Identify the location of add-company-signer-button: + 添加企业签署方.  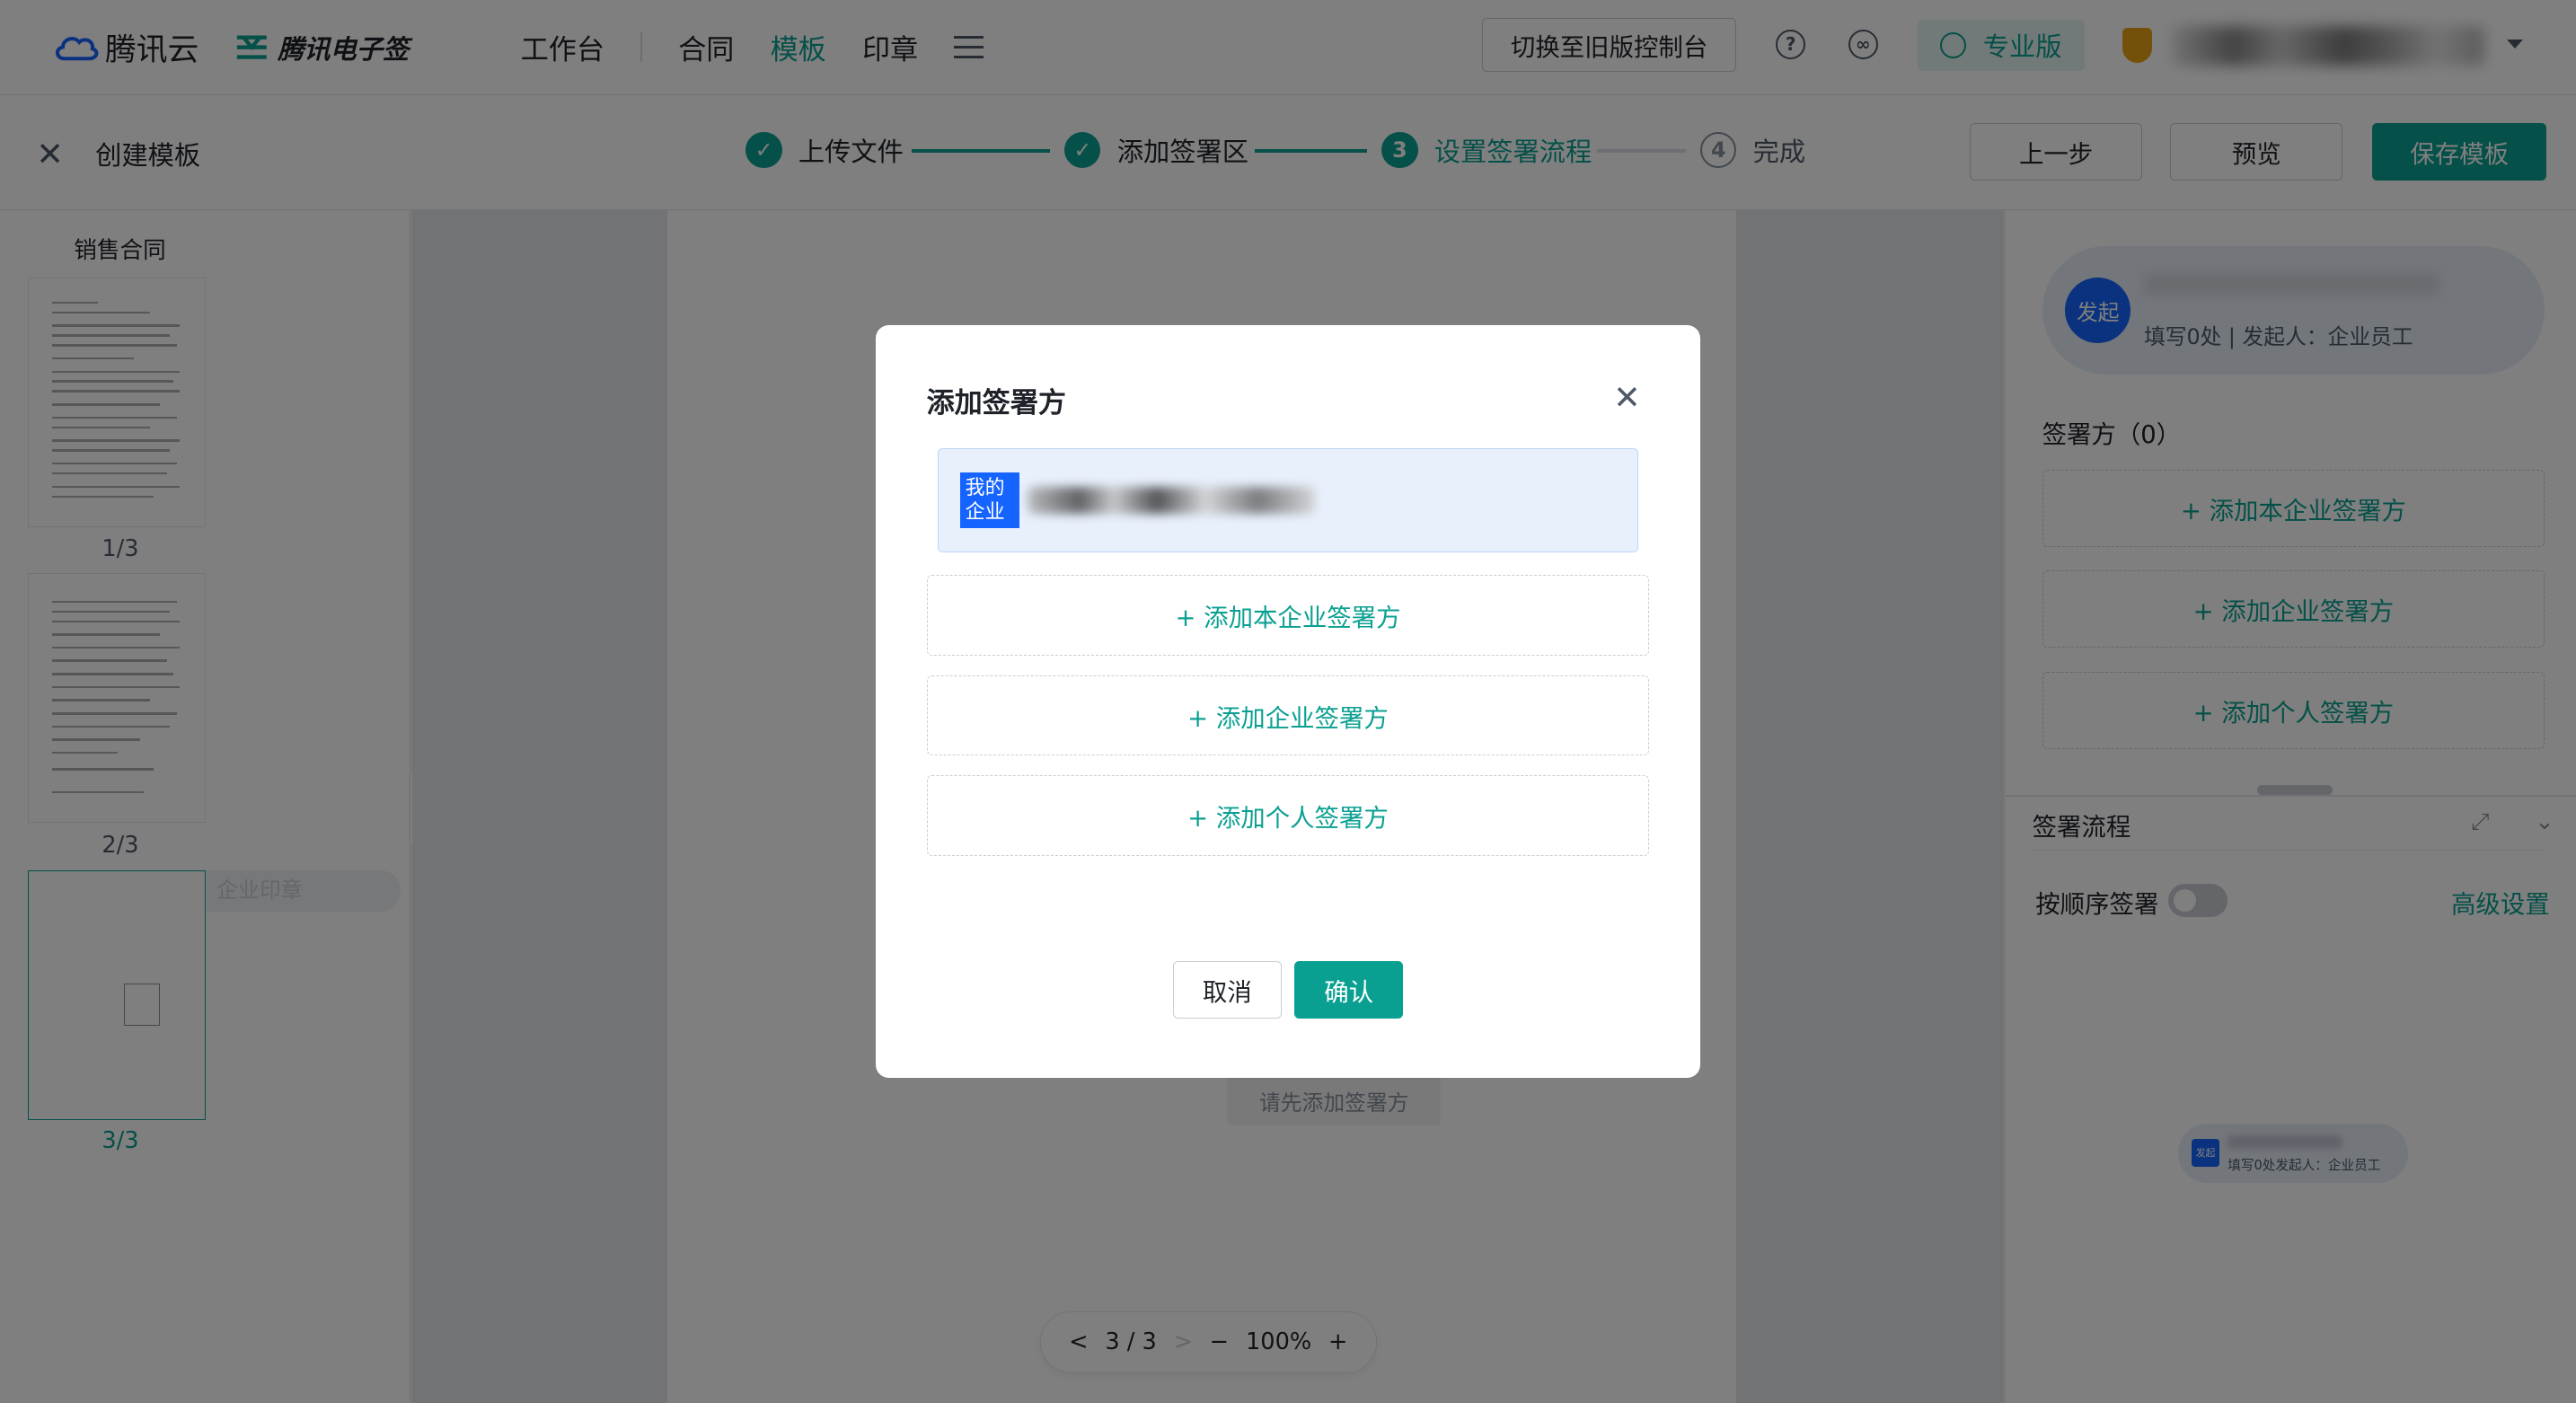
(1288, 716).